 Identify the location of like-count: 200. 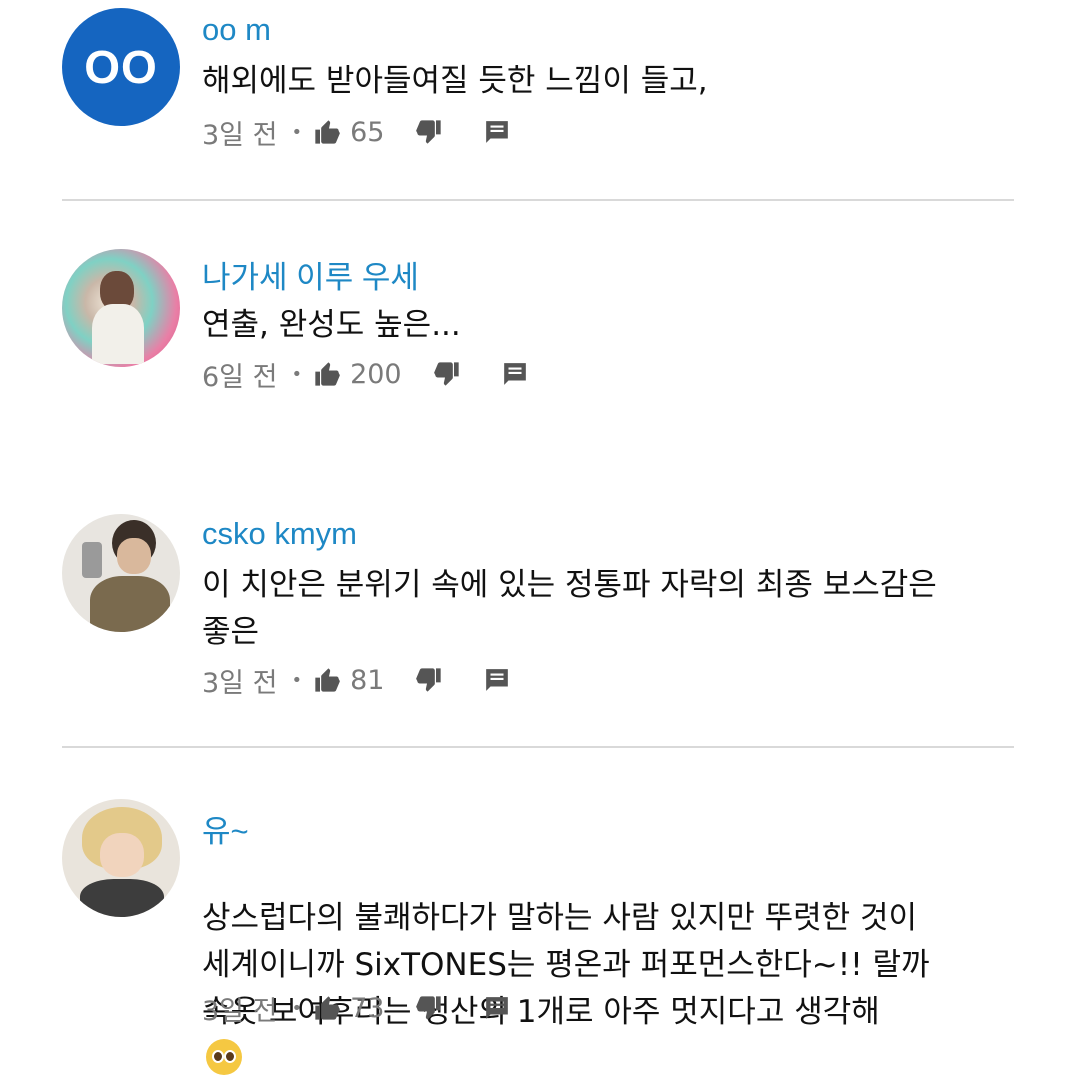
(376, 374).